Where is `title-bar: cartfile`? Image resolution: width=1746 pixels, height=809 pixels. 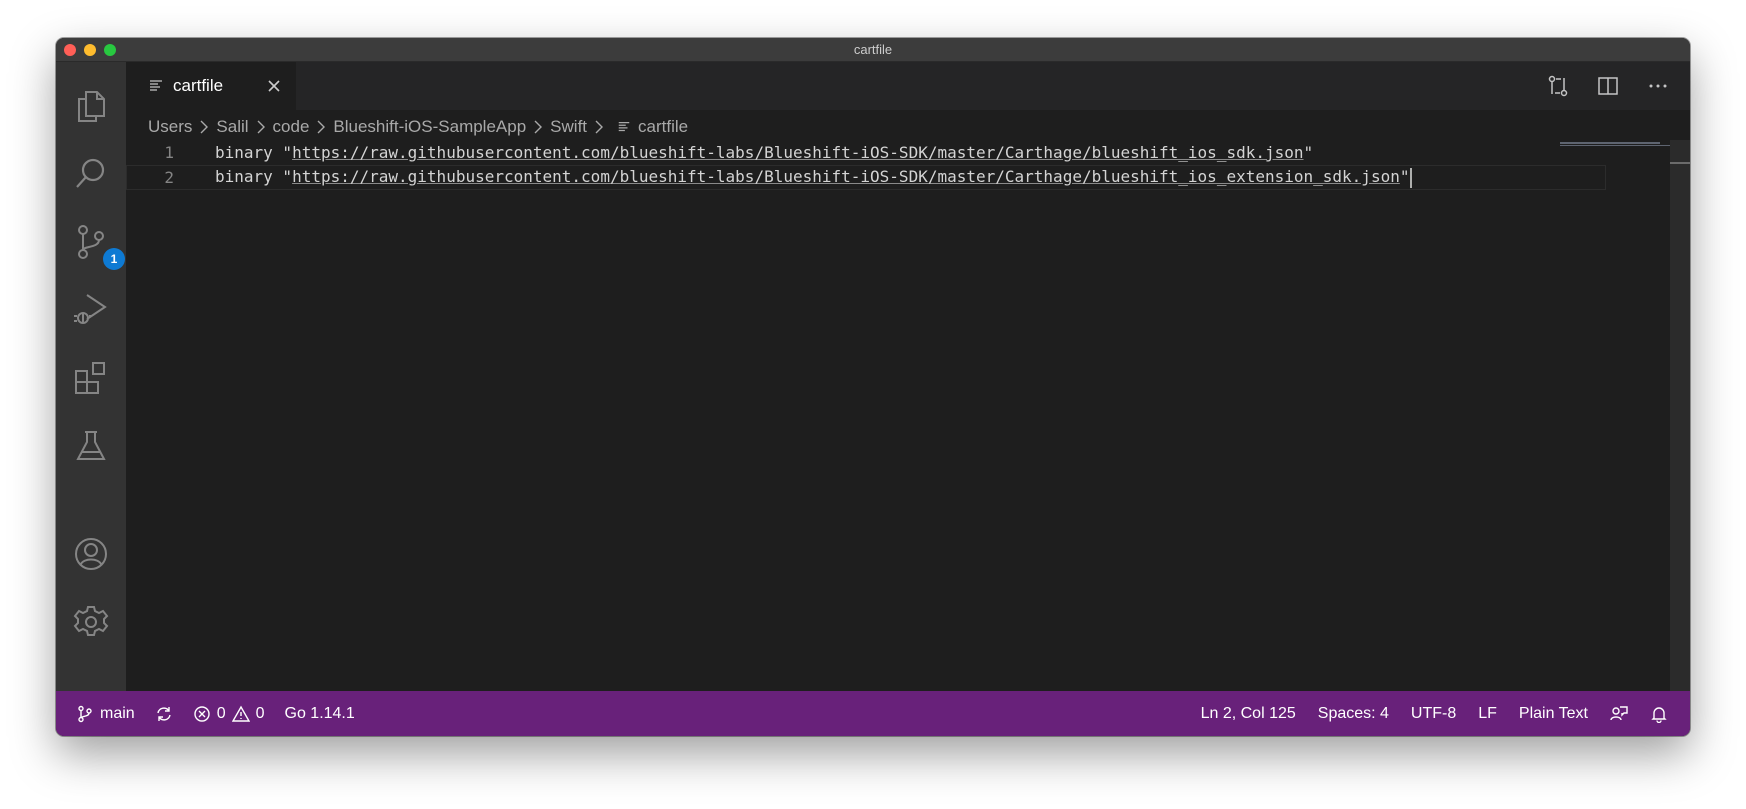 title-bar: cartfile is located at coordinates (873, 50).